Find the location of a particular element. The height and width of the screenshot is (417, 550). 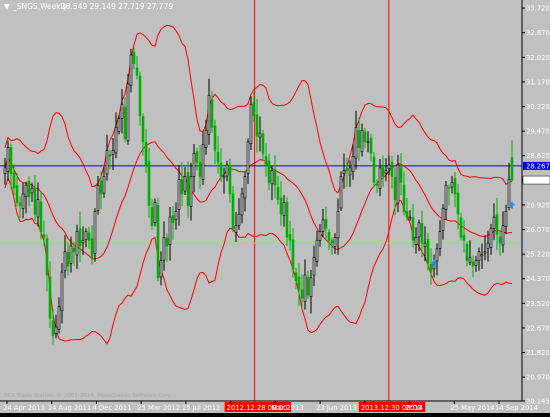

x-tick-label: 25 May 2014 is located at coordinates (472, 408).